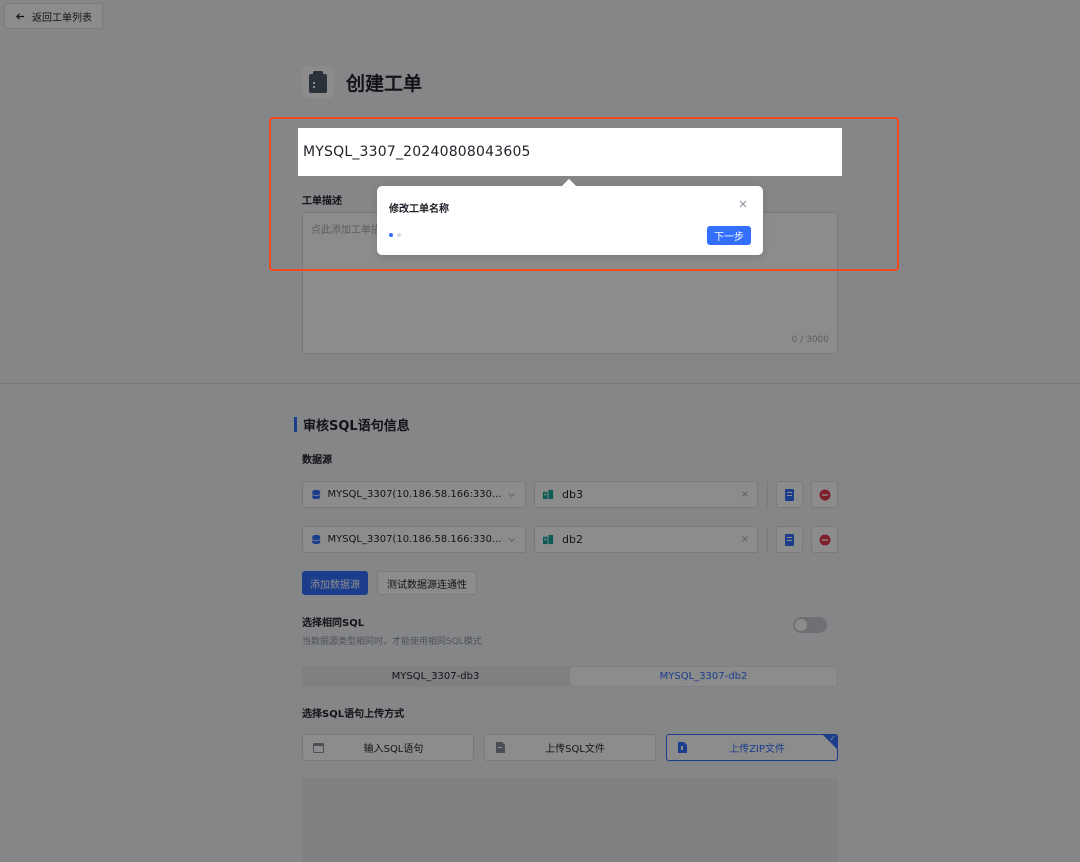 This screenshot has height=862, width=1080. I want to click on upload-option-zip-file: 上传ZIP文件 ✓, so click(752, 747).